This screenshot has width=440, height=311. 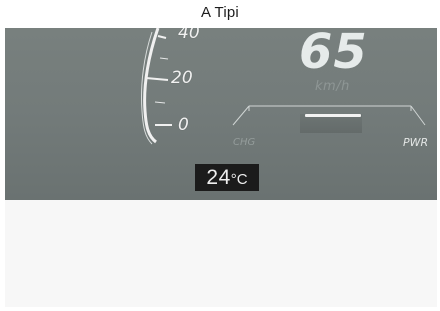 I want to click on power-meter-right-edge, so click(x=418, y=115).